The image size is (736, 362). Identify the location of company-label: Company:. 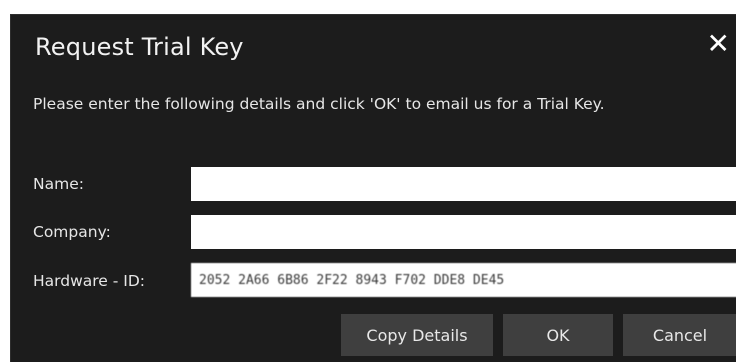
(72, 232).